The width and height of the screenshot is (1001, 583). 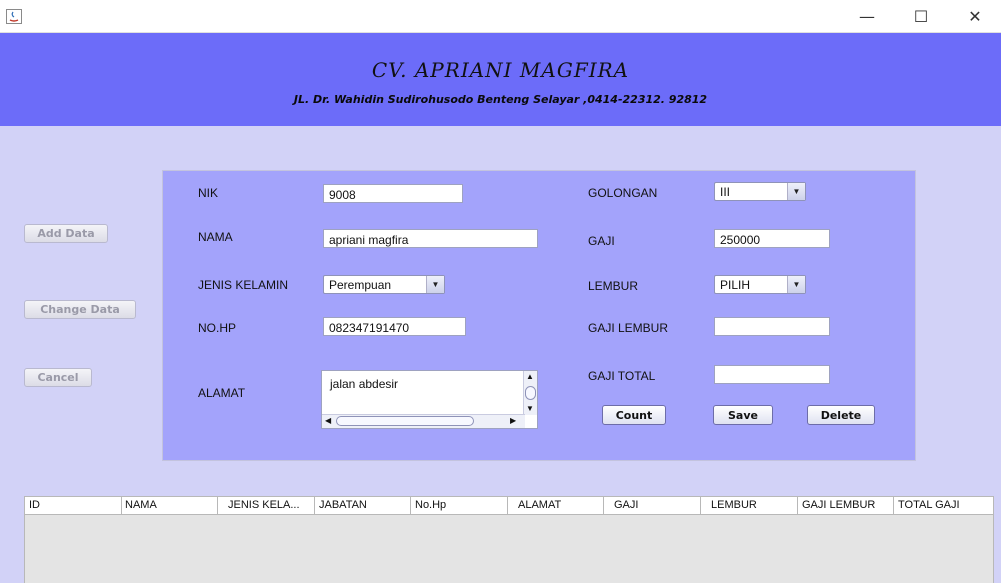 What do you see at coordinates (243, 285) in the screenshot?
I see `jenis-kelamin-label: JENIS KELAMIN` at bounding box center [243, 285].